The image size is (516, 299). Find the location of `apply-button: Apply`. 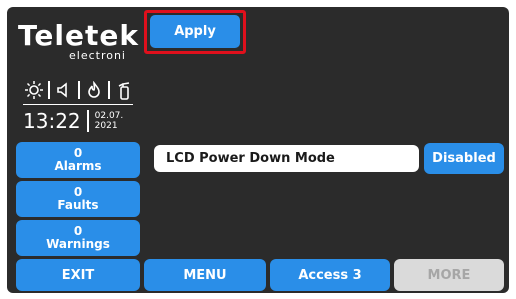

apply-button: Apply is located at coordinates (195, 31).